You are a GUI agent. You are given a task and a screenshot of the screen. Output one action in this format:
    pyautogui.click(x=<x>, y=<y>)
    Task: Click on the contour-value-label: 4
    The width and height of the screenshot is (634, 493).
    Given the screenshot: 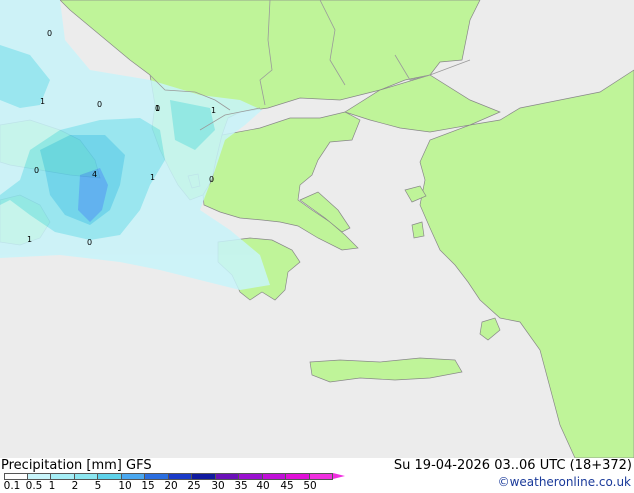 What is the action you would take?
    pyautogui.click(x=94, y=174)
    